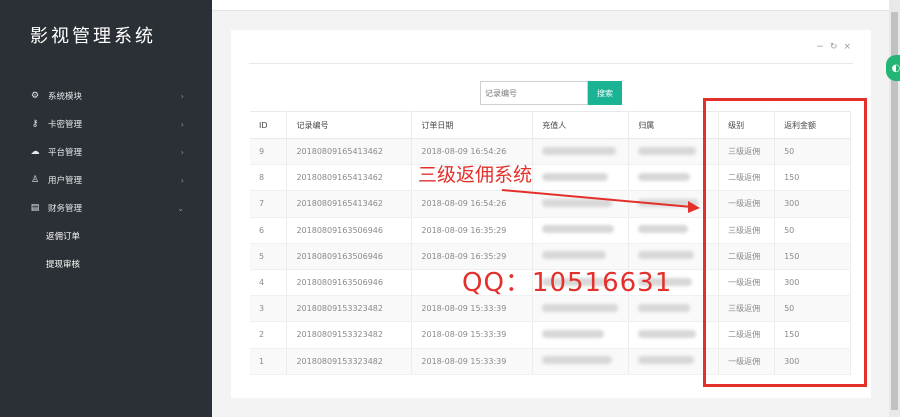 Image resolution: width=900 pixels, height=417 pixels. Describe the element at coordinates (106, 152) in the screenshot. I see `sidebar-item-platform: ☁ 平台管理 ›` at that location.